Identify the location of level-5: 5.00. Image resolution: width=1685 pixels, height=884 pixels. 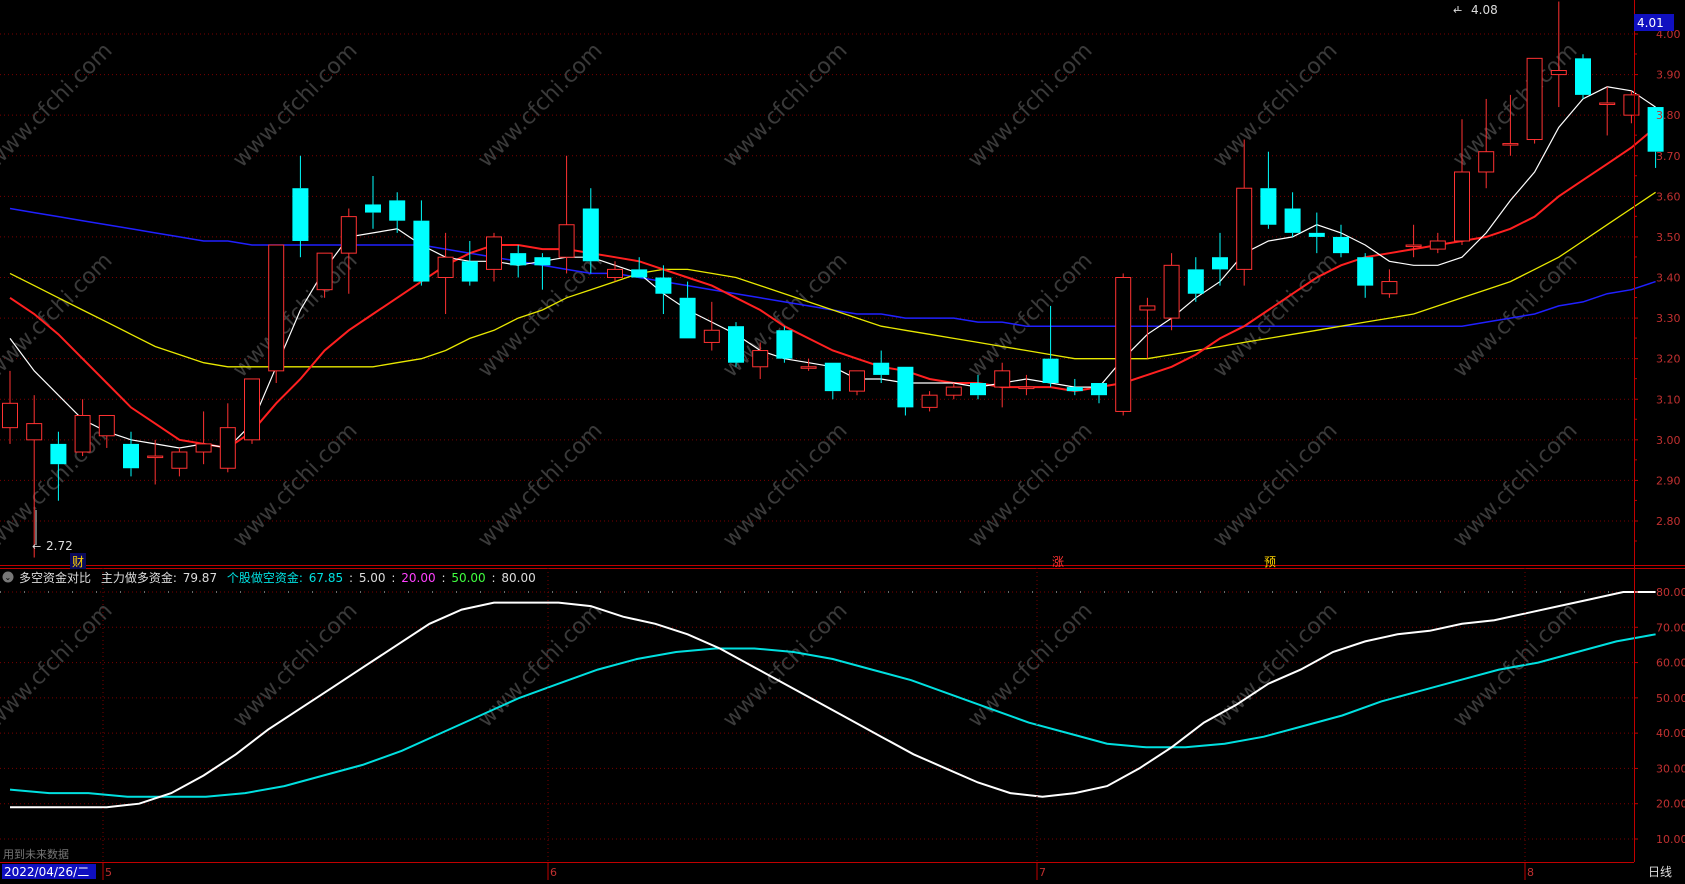
(372, 578).